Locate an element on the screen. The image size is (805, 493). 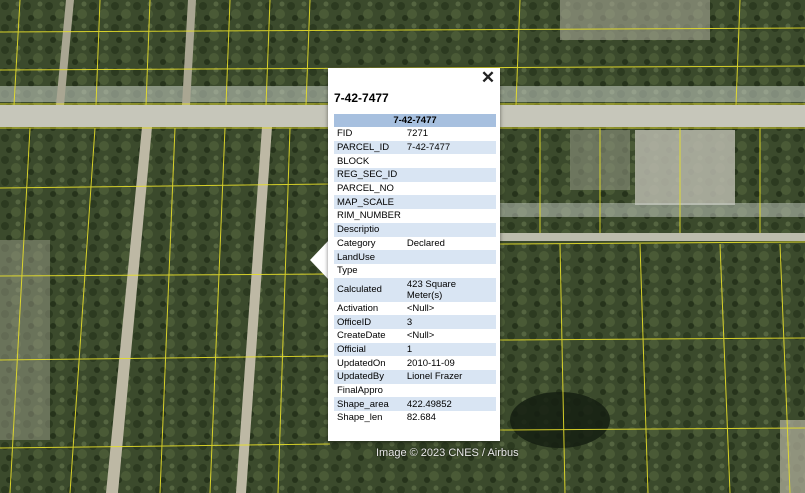
attribute-row: REG_SEC_ID is located at coordinates (415, 175).